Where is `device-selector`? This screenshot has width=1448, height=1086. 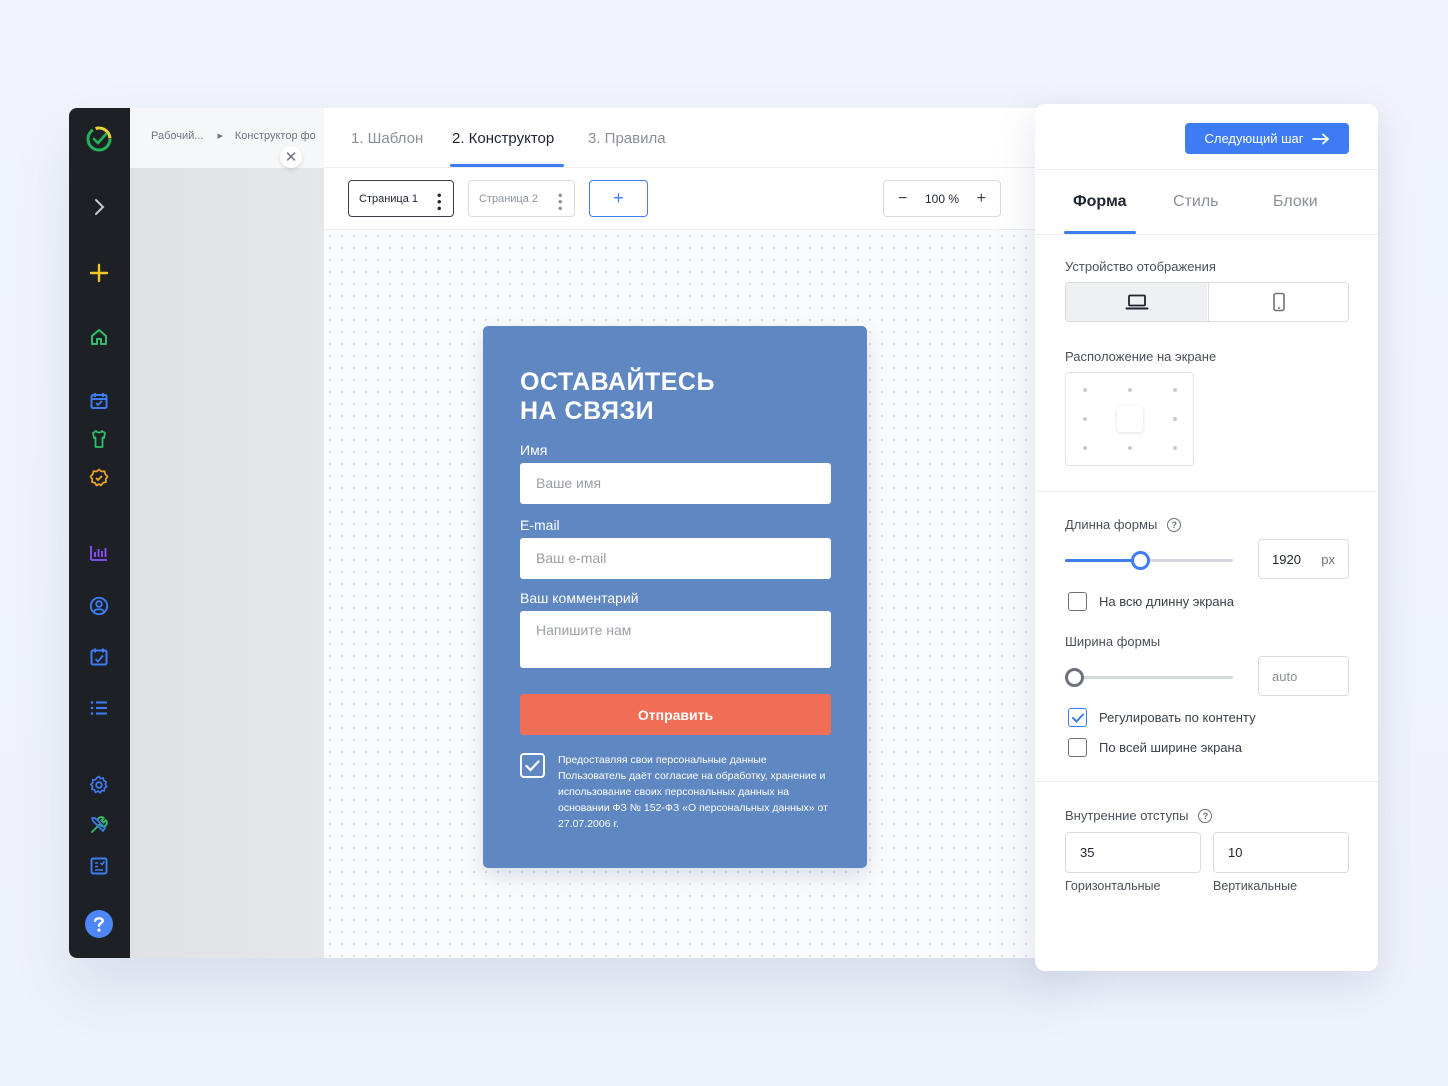 device-selector is located at coordinates (1207, 302).